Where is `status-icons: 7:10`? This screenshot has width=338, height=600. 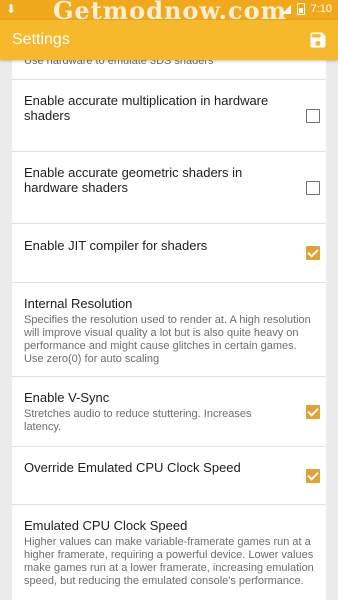 status-icons: 7:10 is located at coordinates (306, 9).